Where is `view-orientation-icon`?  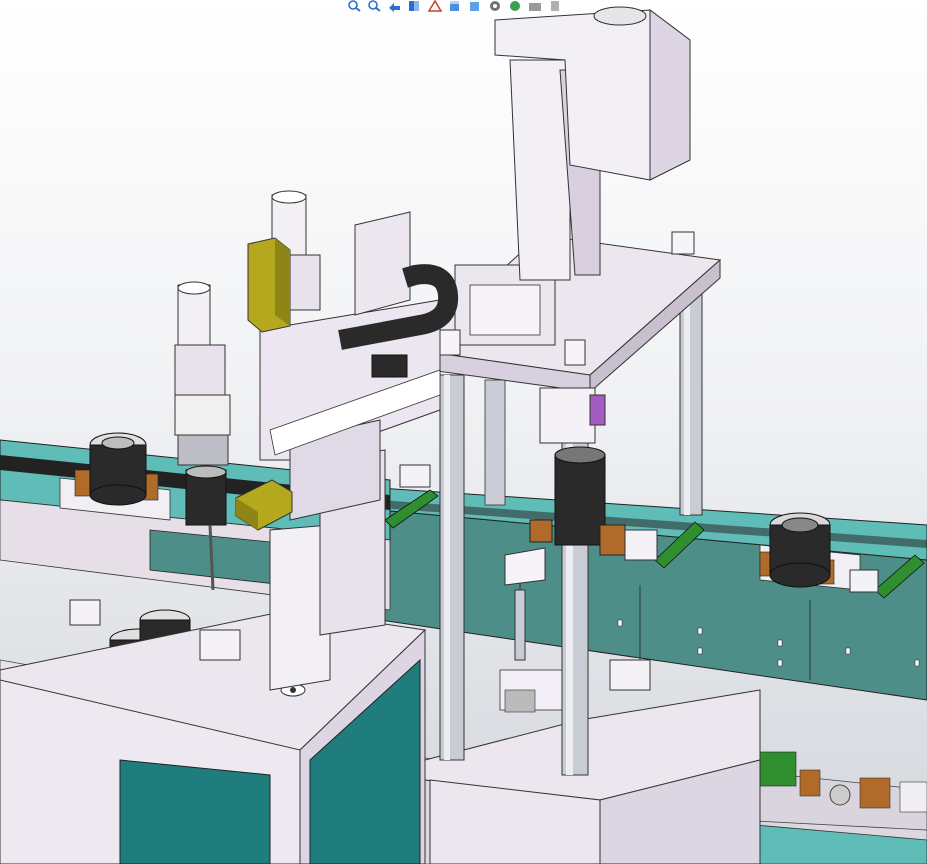
view-orientation-icon is located at coordinates (455, 6).